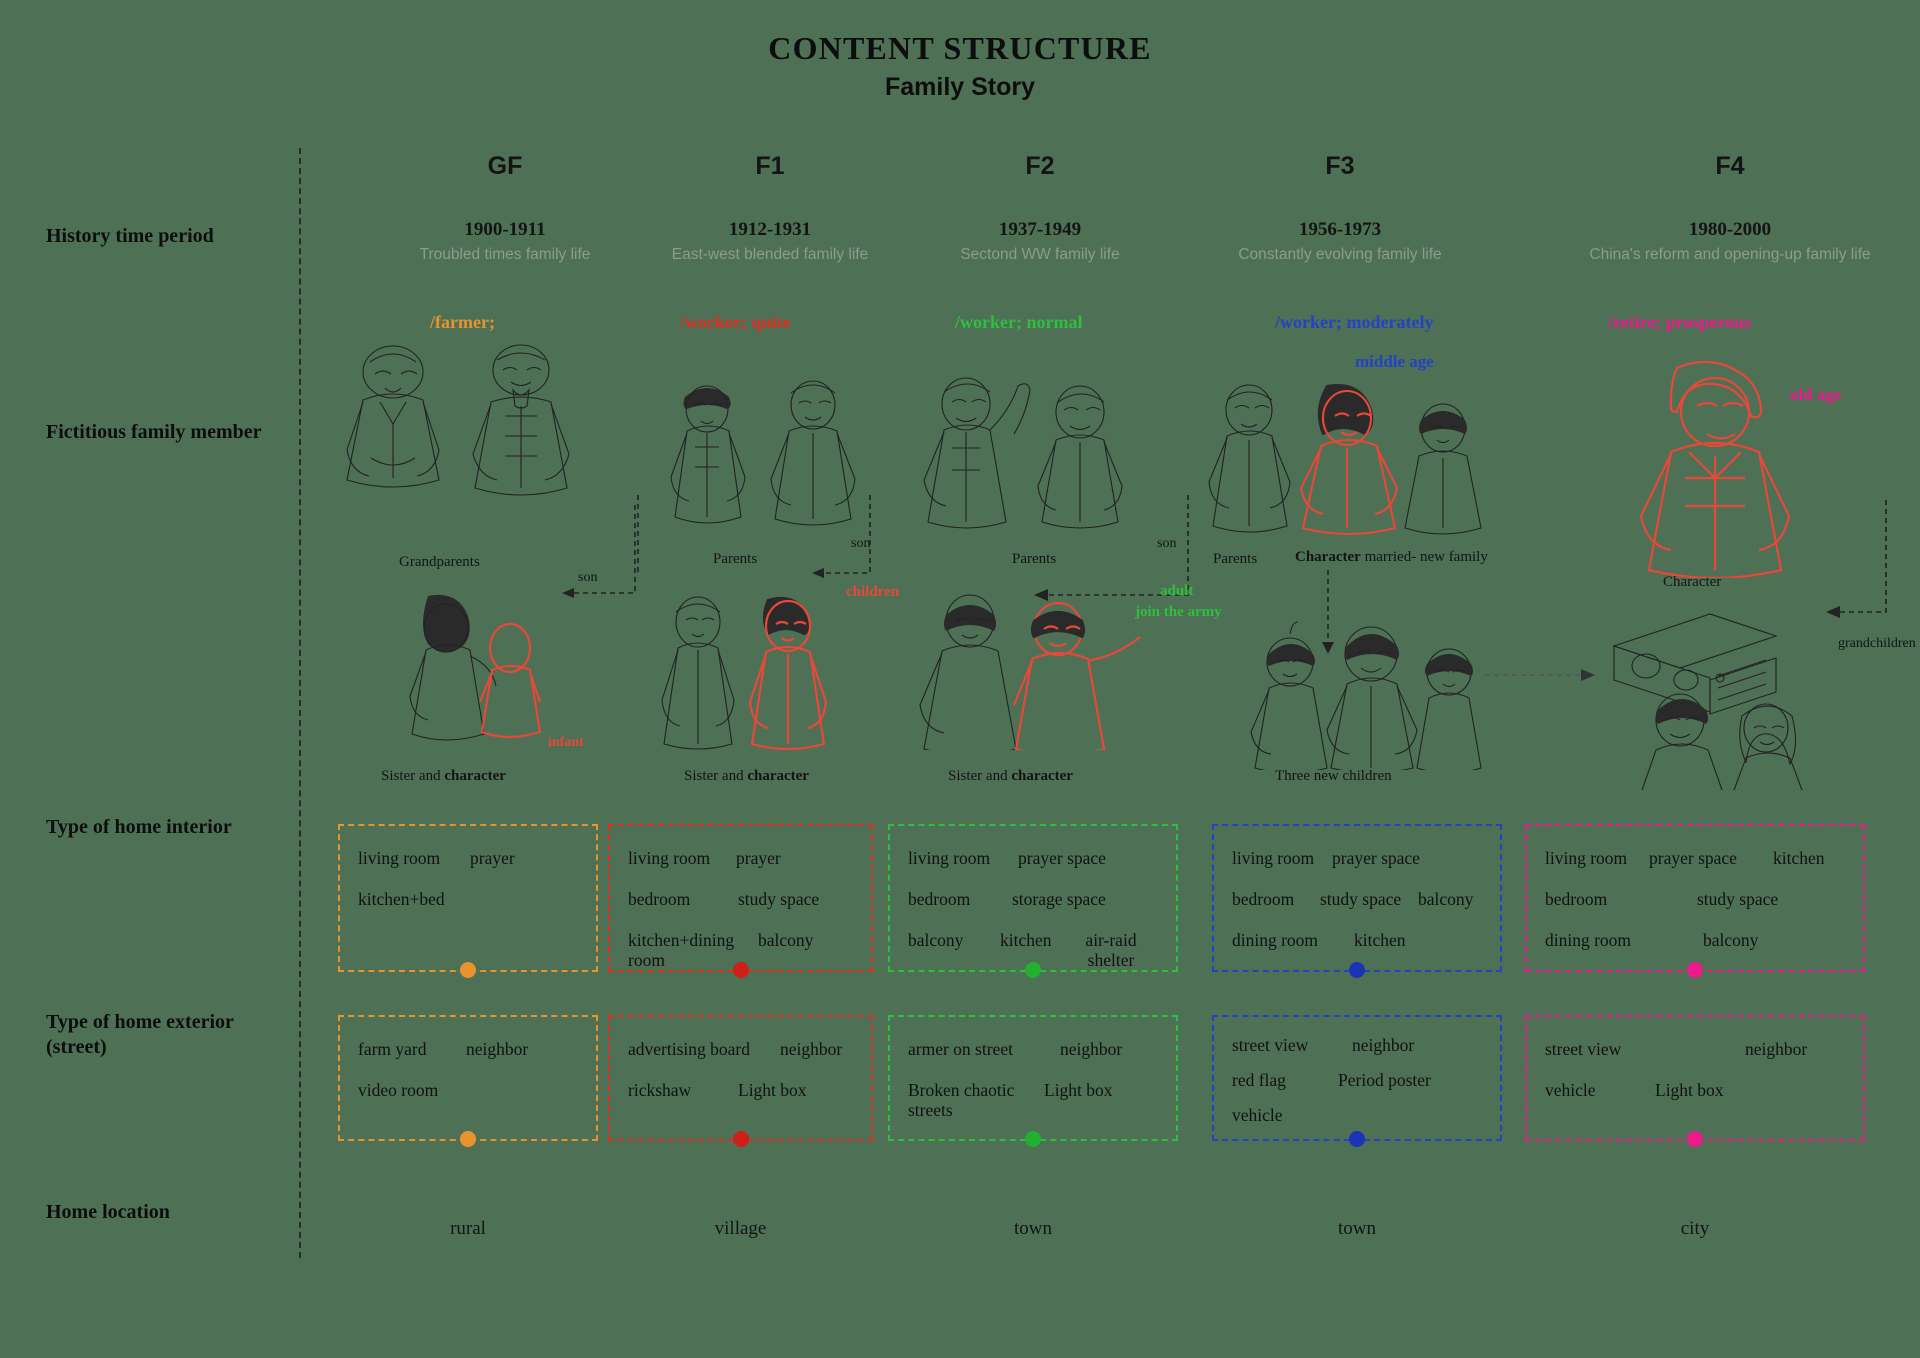 This screenshot has height=1358, width=1920. Describe the element at coordinates (939, 899) in the screenshot. I see `interior-f2-bedroom: bedroom` at that location.